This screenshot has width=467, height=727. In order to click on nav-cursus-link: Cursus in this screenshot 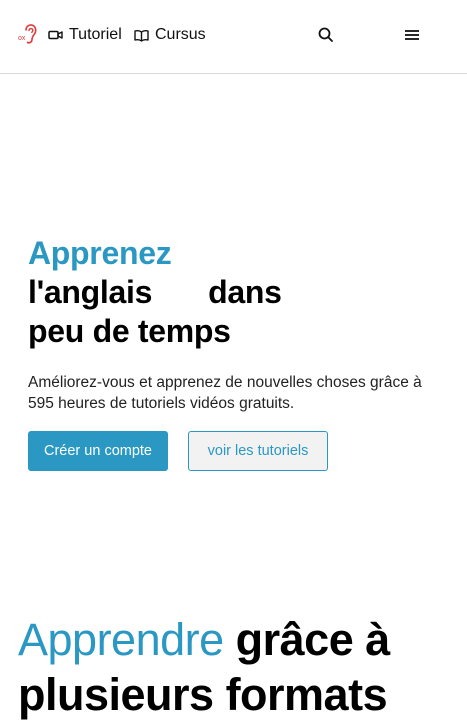, I will do `click(170, 35)`.